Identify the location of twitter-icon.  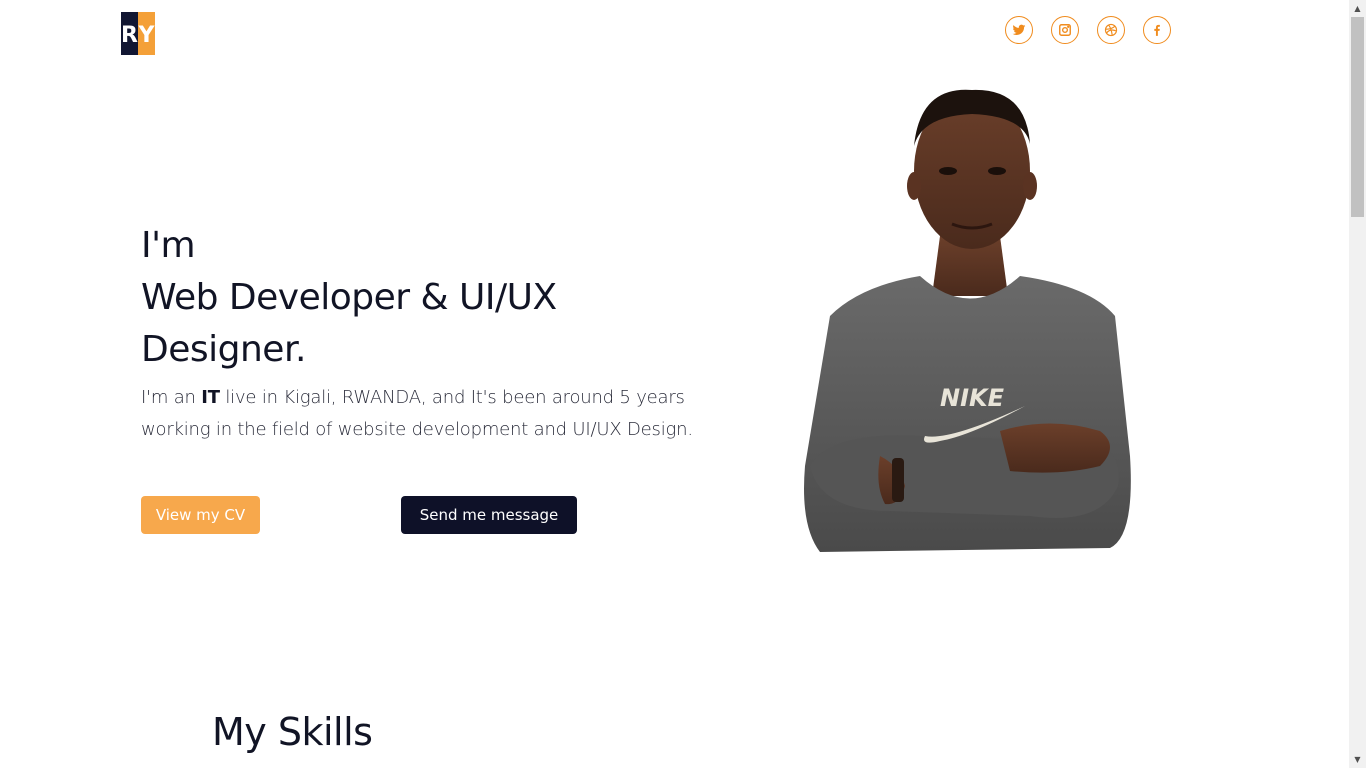
(1019, 30).